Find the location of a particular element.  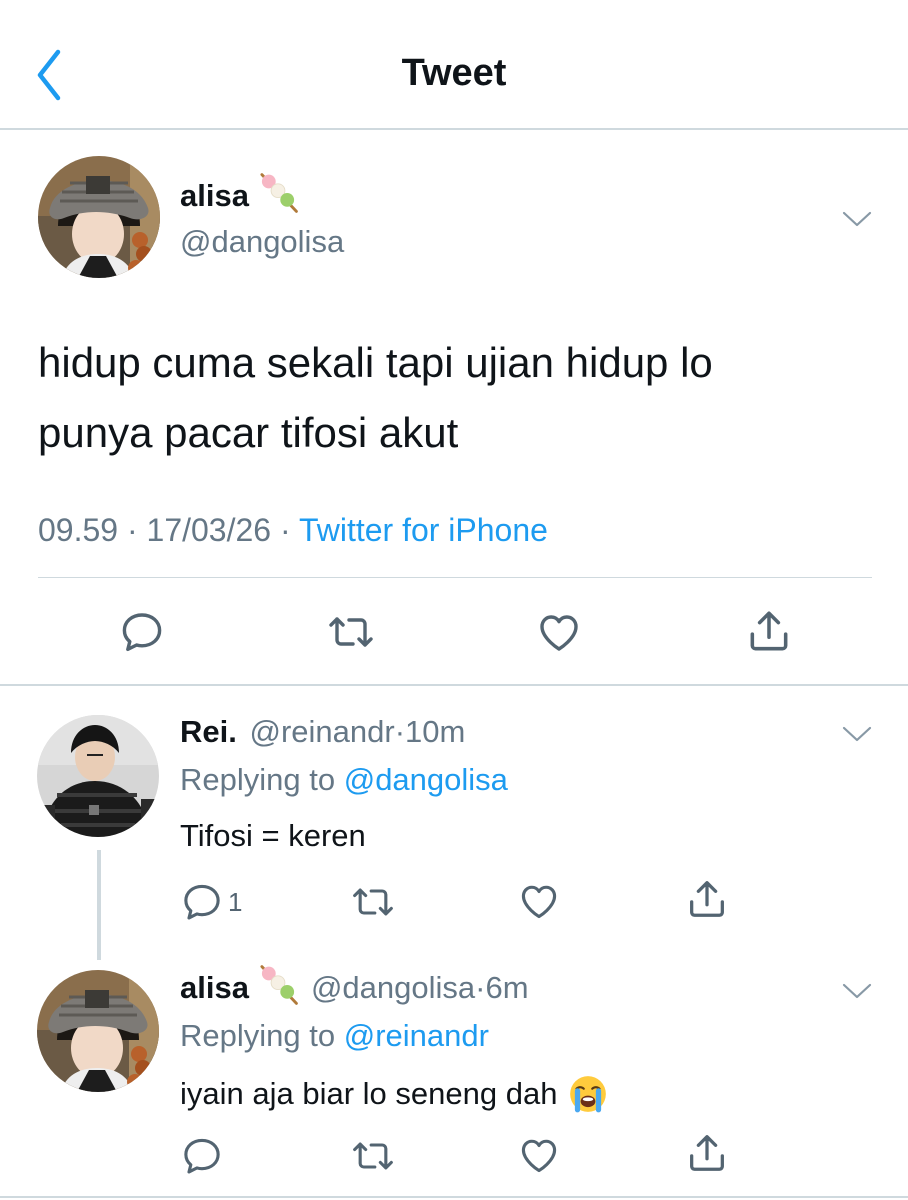

top-bar: Tweet is located at coordinates (454, 64).